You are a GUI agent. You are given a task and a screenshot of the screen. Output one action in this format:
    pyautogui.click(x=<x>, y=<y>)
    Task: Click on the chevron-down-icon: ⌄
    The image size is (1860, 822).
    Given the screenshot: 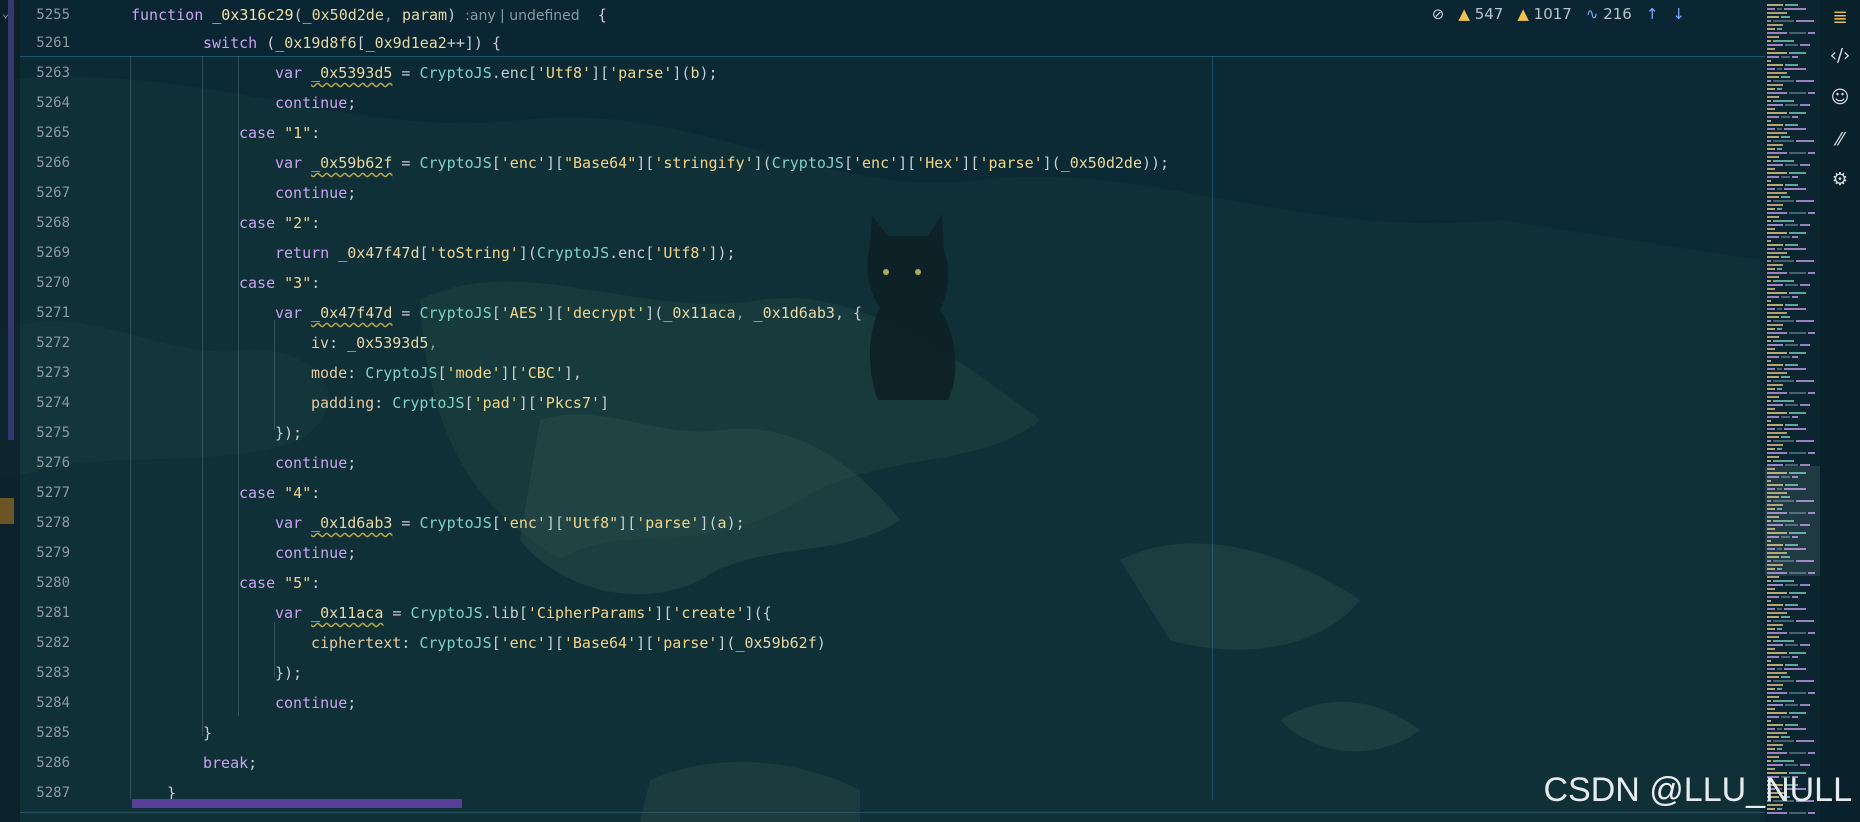 What is the action you would take?
    pyautogui.click(x=9, y=13)
    